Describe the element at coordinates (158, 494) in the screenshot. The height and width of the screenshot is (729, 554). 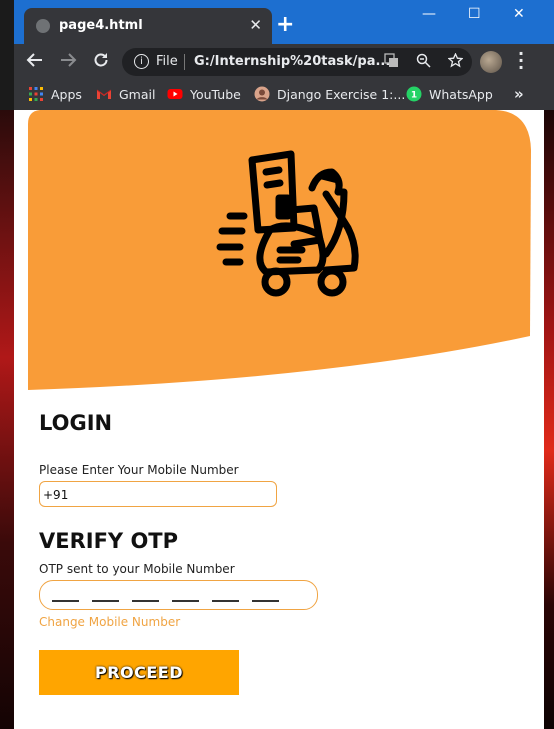
I see `mobile-number-input: +91` at that location.